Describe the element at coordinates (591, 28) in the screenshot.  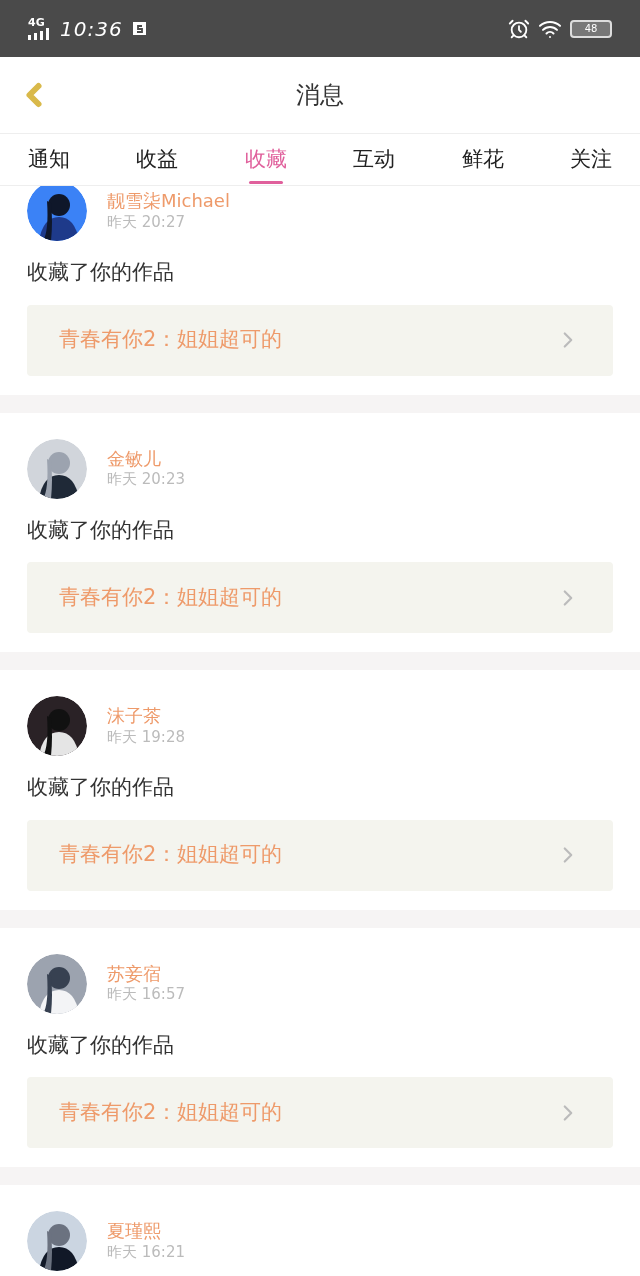
I see `battery-level: 48` at that location.